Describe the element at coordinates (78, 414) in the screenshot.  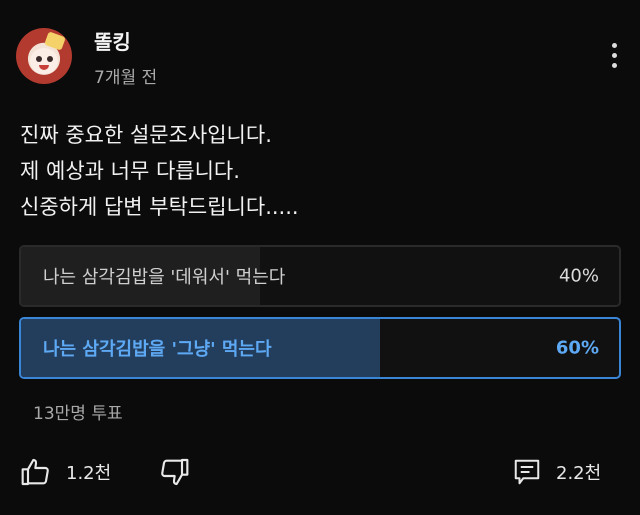
I see `vote-count: 13만명 투표` at that location.